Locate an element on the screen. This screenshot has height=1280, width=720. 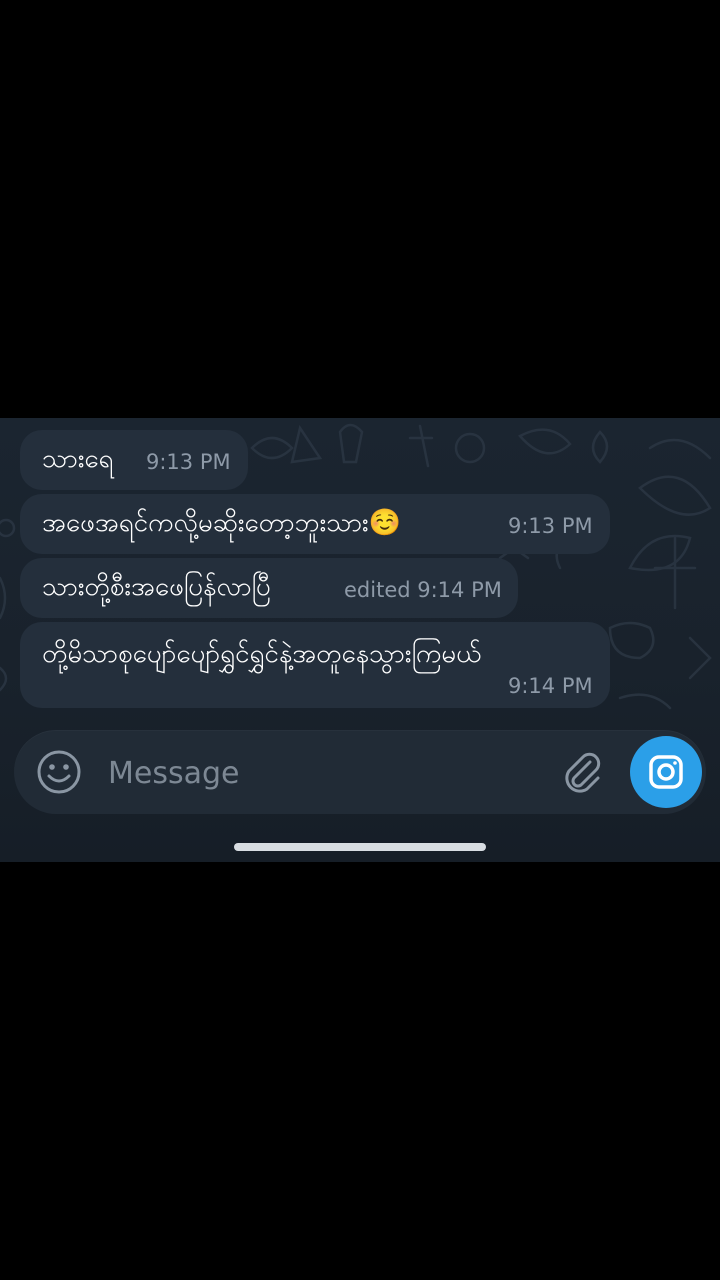
relieved-face-emoji-icon: ☺️ is located at coordinates (385, 523).